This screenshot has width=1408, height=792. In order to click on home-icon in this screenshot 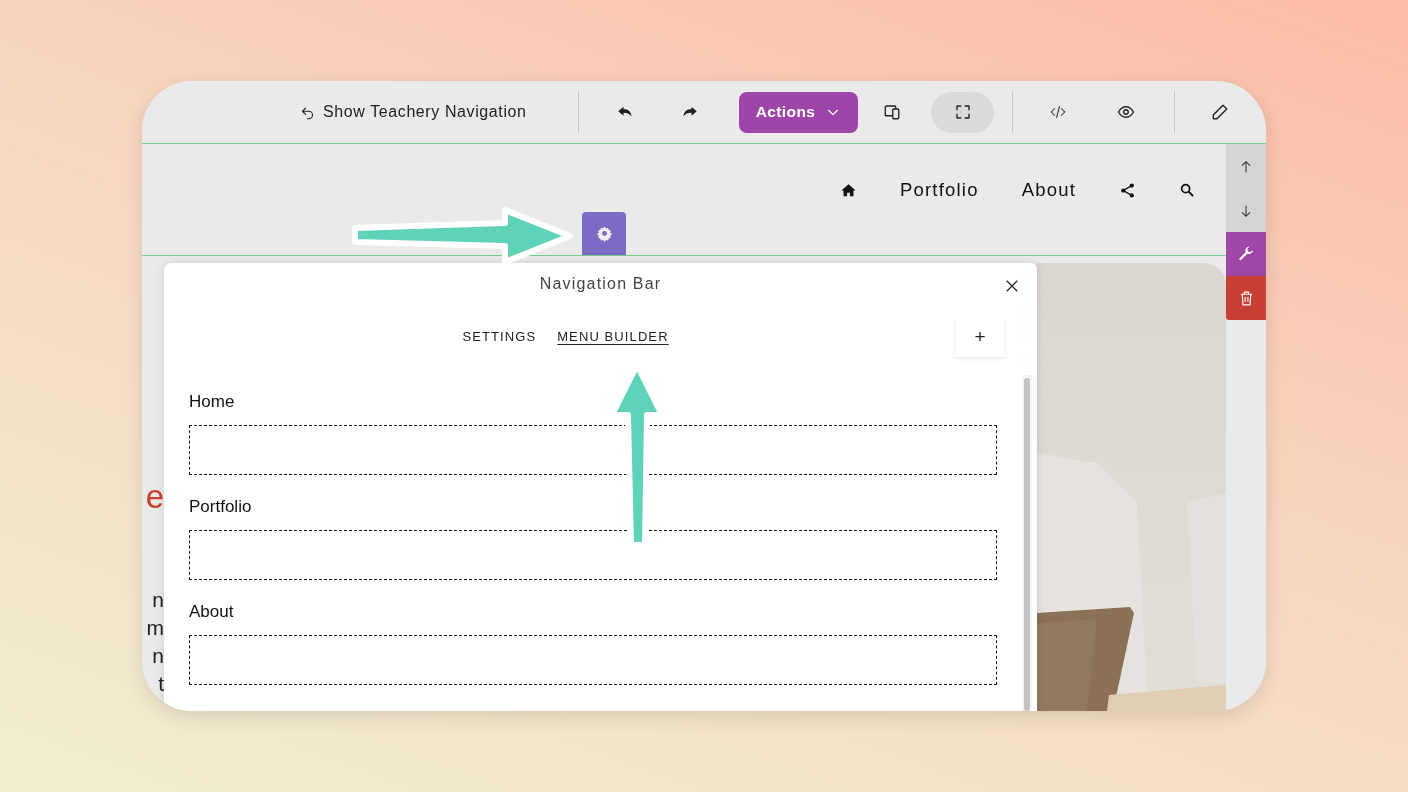, I will do `click(848, 190)`.